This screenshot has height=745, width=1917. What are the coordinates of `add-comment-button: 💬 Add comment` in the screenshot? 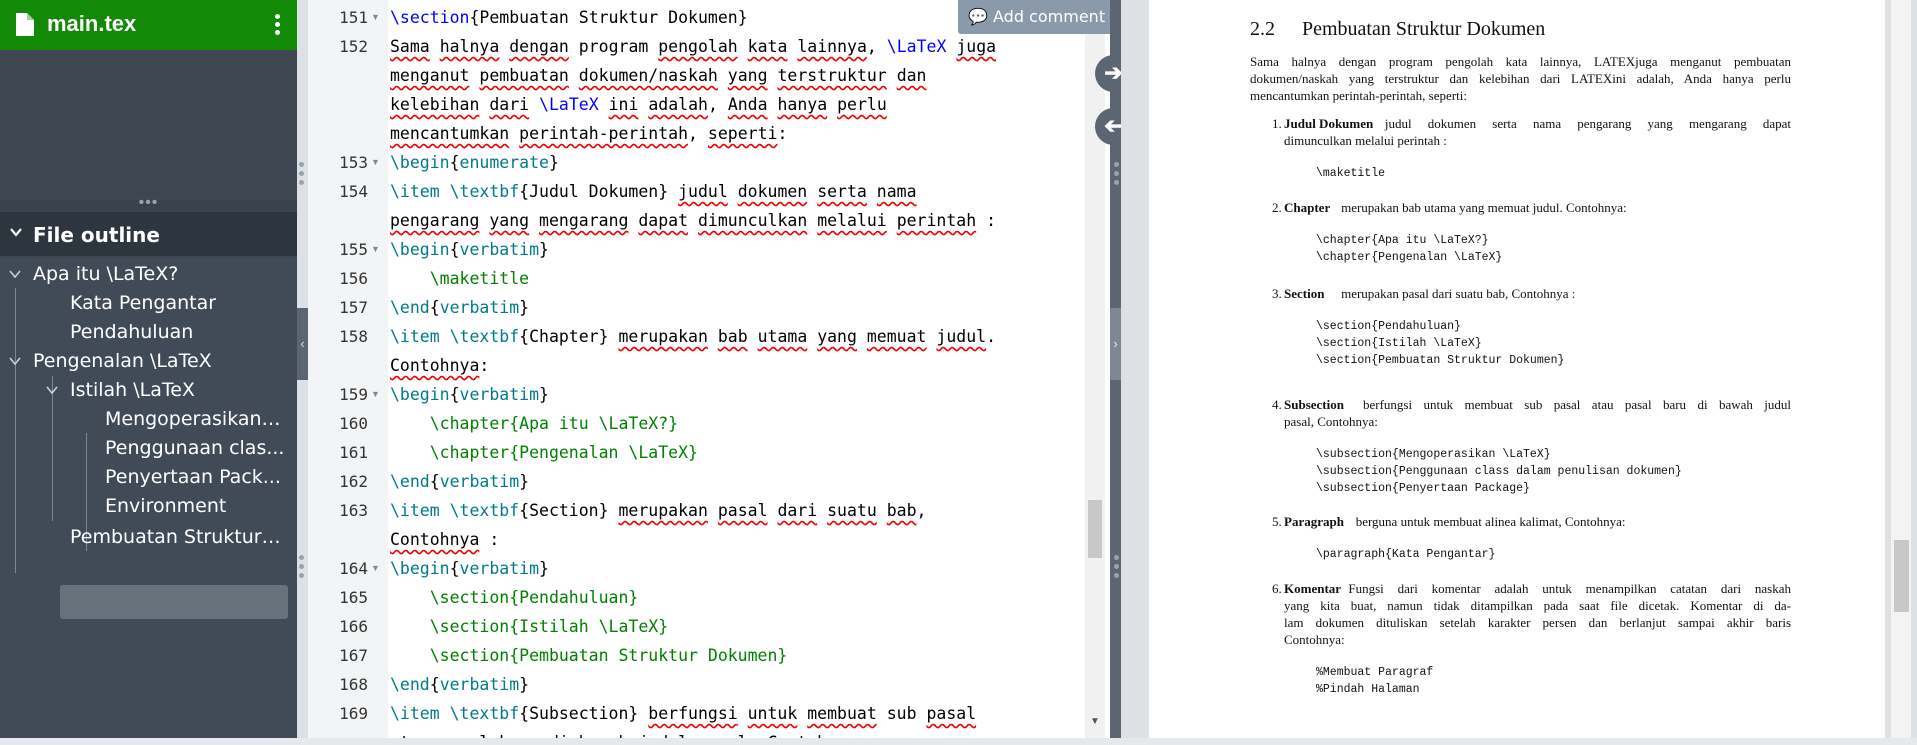 It's located at (1034, 17).